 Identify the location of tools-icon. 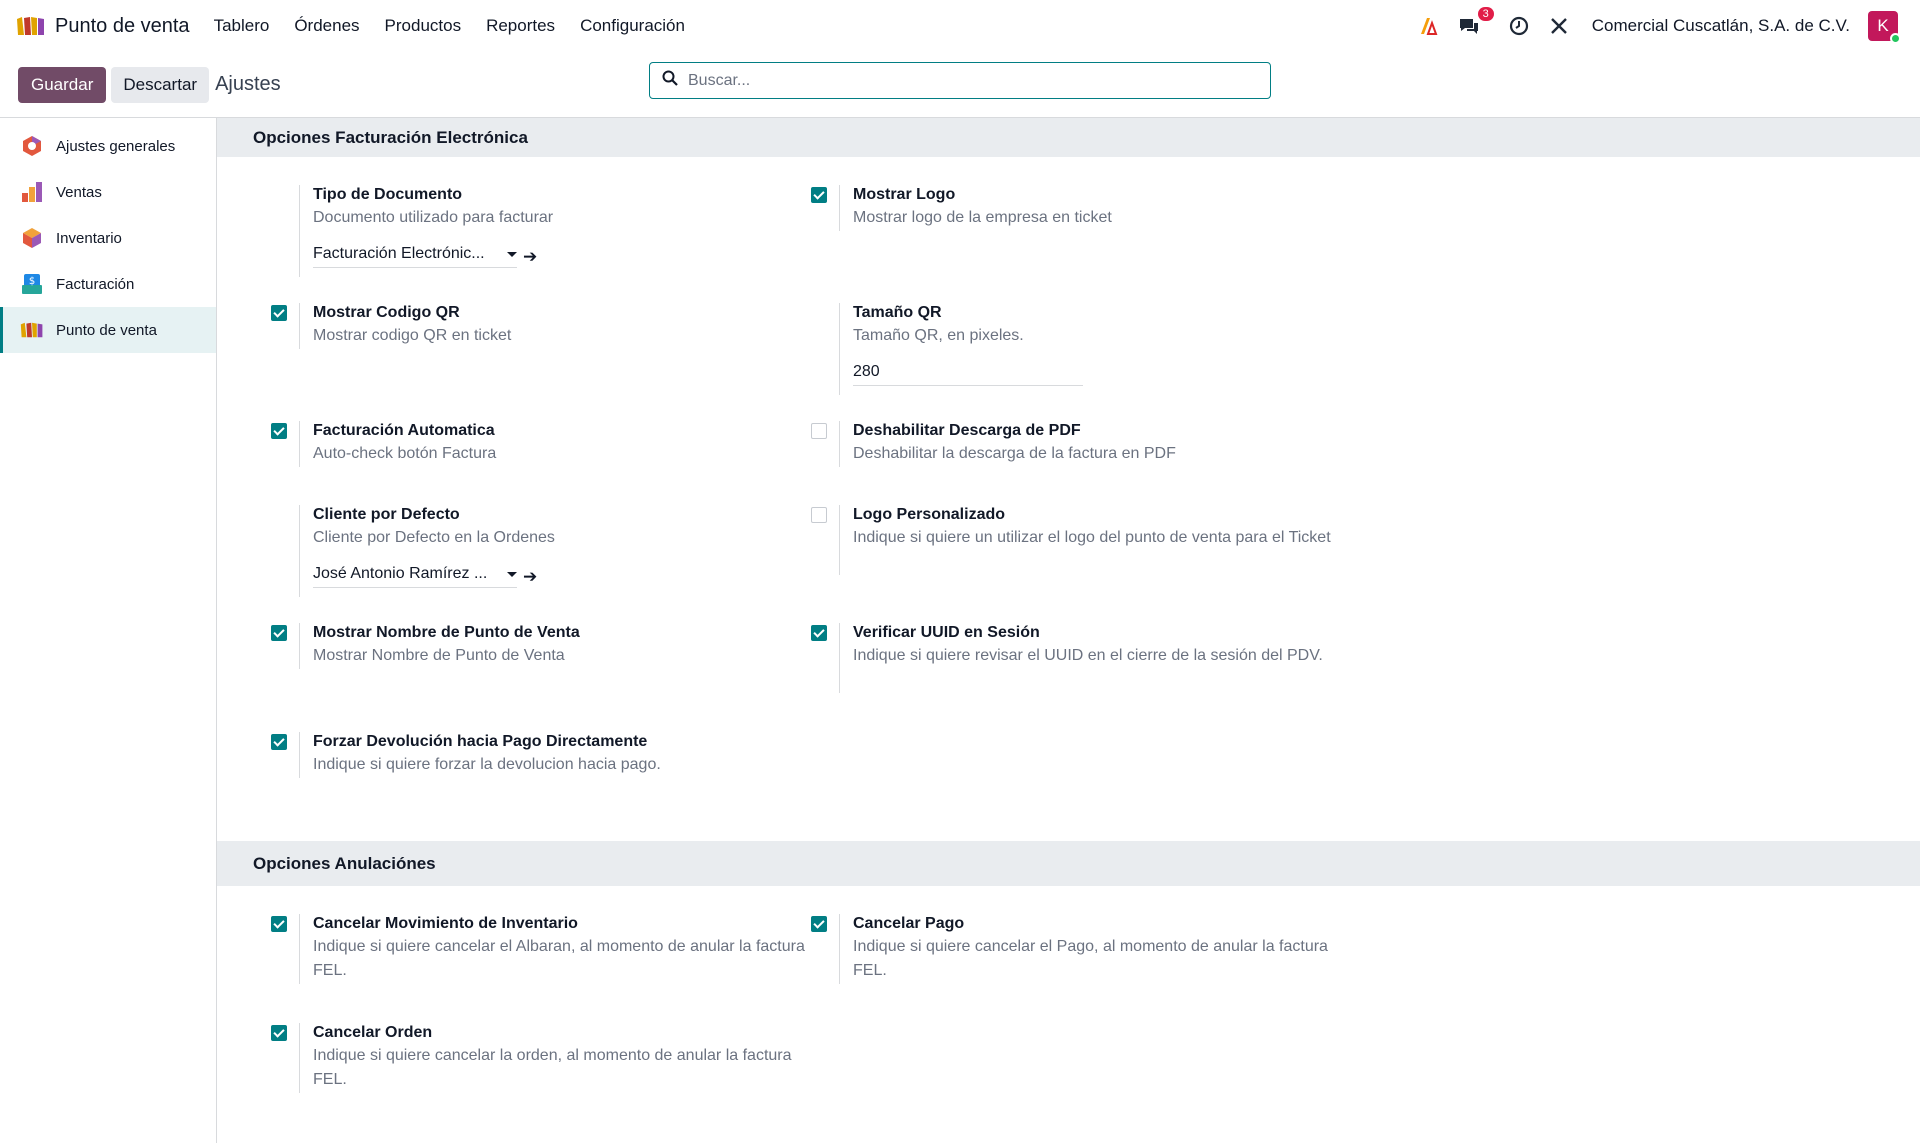
(1559, 26).